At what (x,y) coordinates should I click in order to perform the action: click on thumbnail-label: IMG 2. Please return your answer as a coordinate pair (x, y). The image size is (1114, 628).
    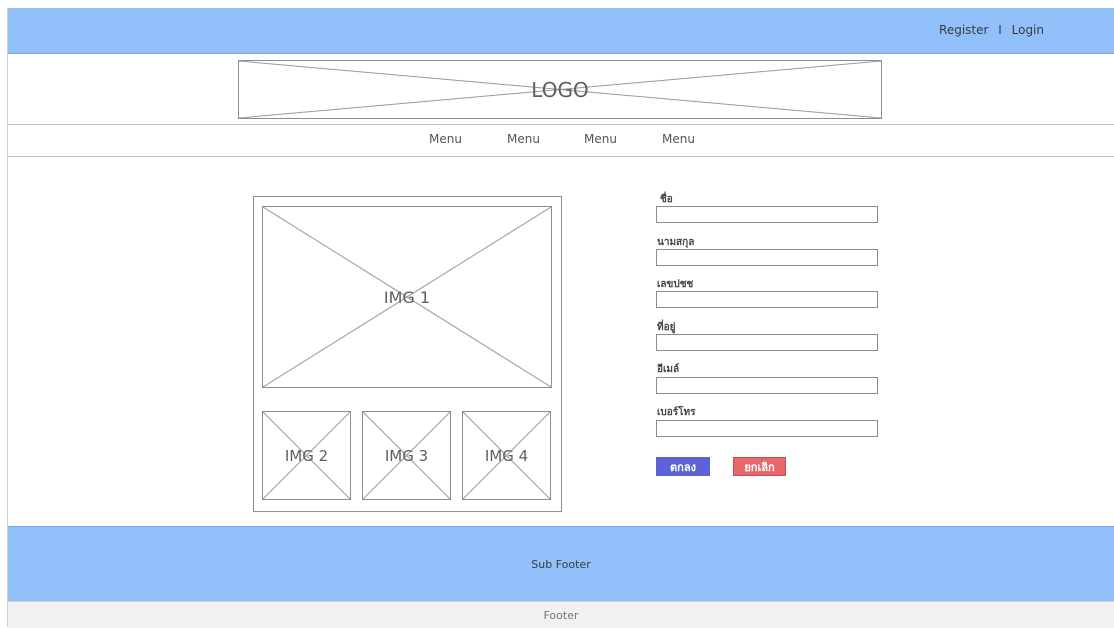
    Looking at the image, I should click on (306, 455).